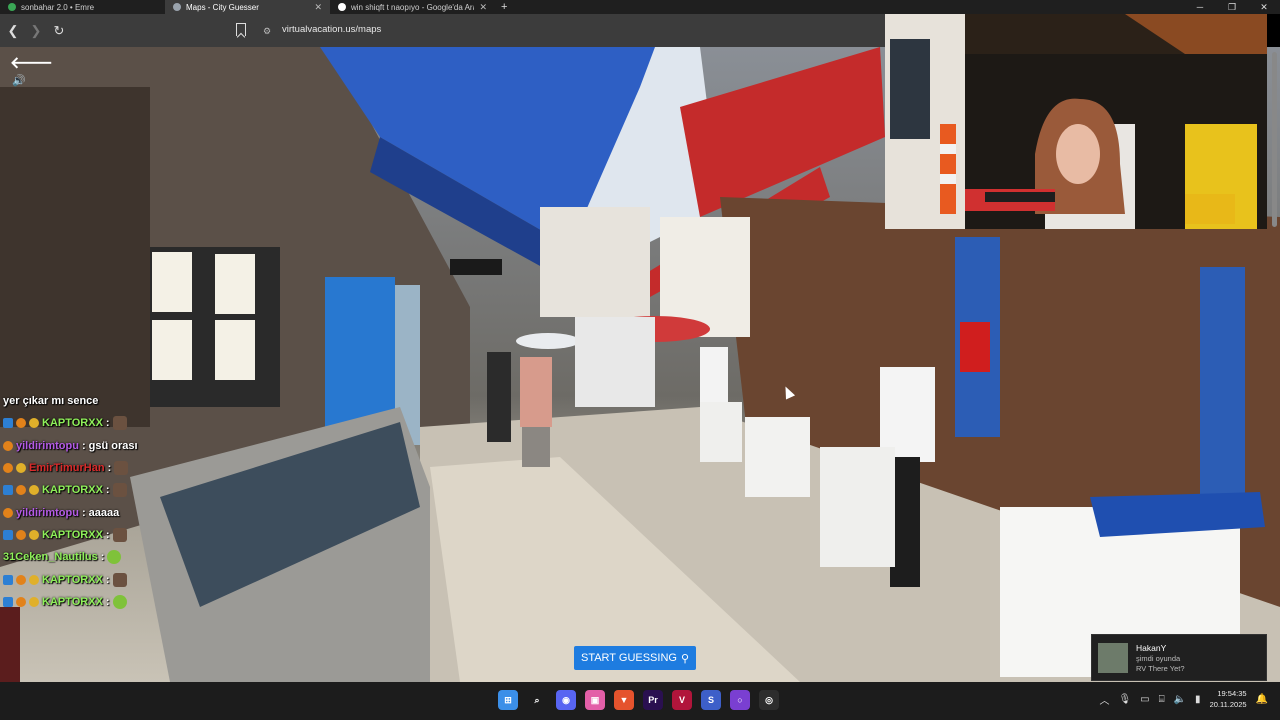 The image size is (1280, 720). I want to click on forward-icon: ❯, so click(36, 31).